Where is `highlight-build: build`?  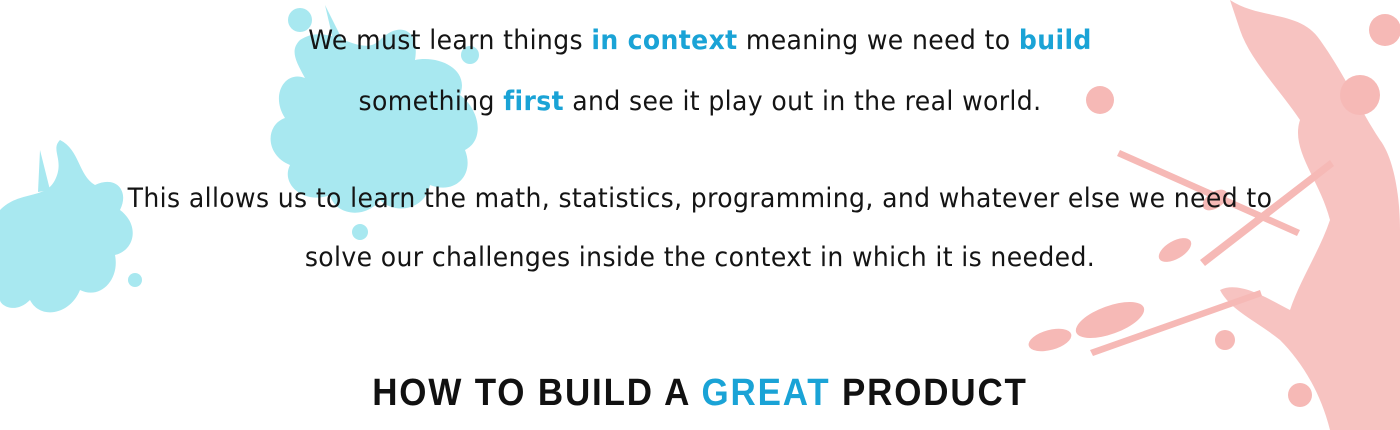 highlight-build: build is located at coordinates (1055, 40).